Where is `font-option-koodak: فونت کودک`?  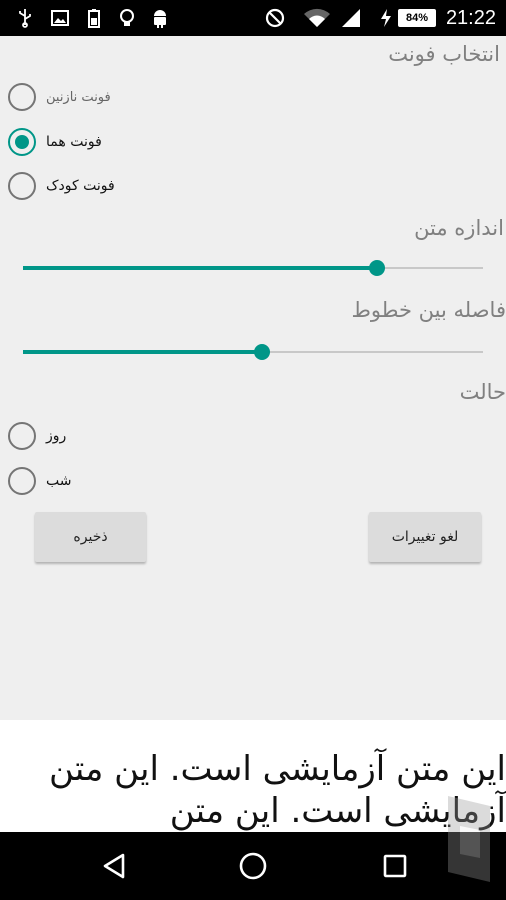
font-option-koodak: فونت کودک is located at coordinates (61, 186).